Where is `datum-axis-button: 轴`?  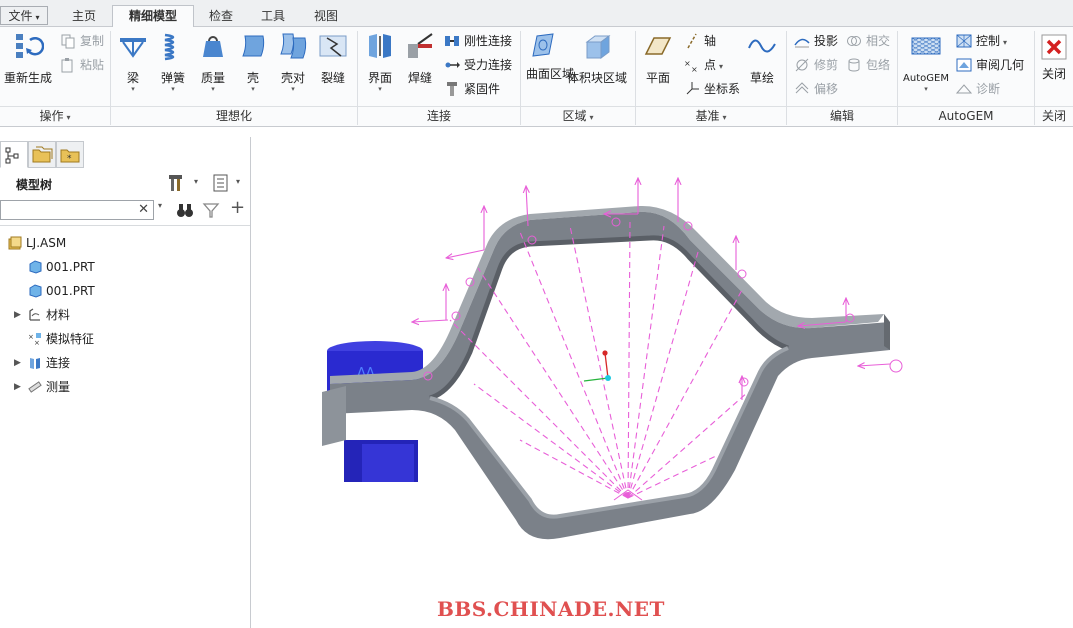 datum-axis-button: 轴 is located at coordinates (700, 41).